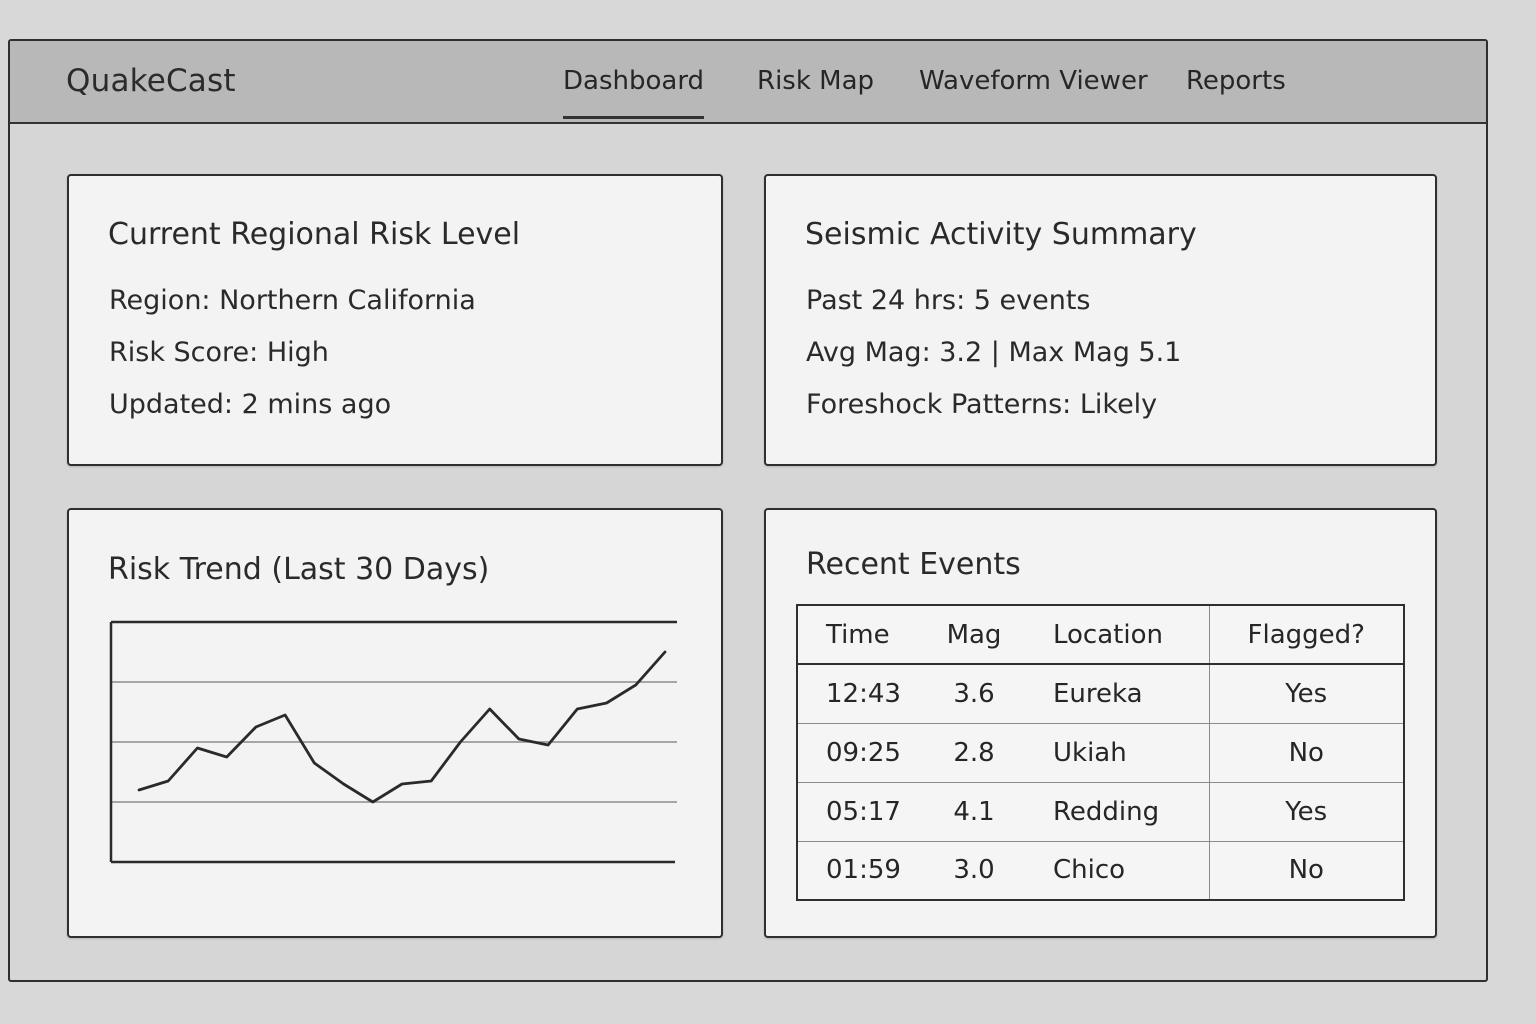 The width and height of the screenshot is (1536, 1024). I want to click on recent-events-title: Recent Events, so click(913, 564).